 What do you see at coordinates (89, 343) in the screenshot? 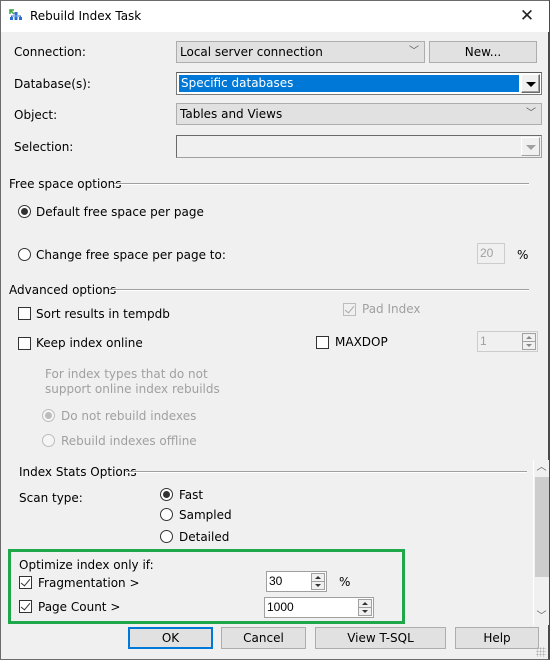
I see `keep-index-online-label: Keep index online` at bounding box center [89, 343].